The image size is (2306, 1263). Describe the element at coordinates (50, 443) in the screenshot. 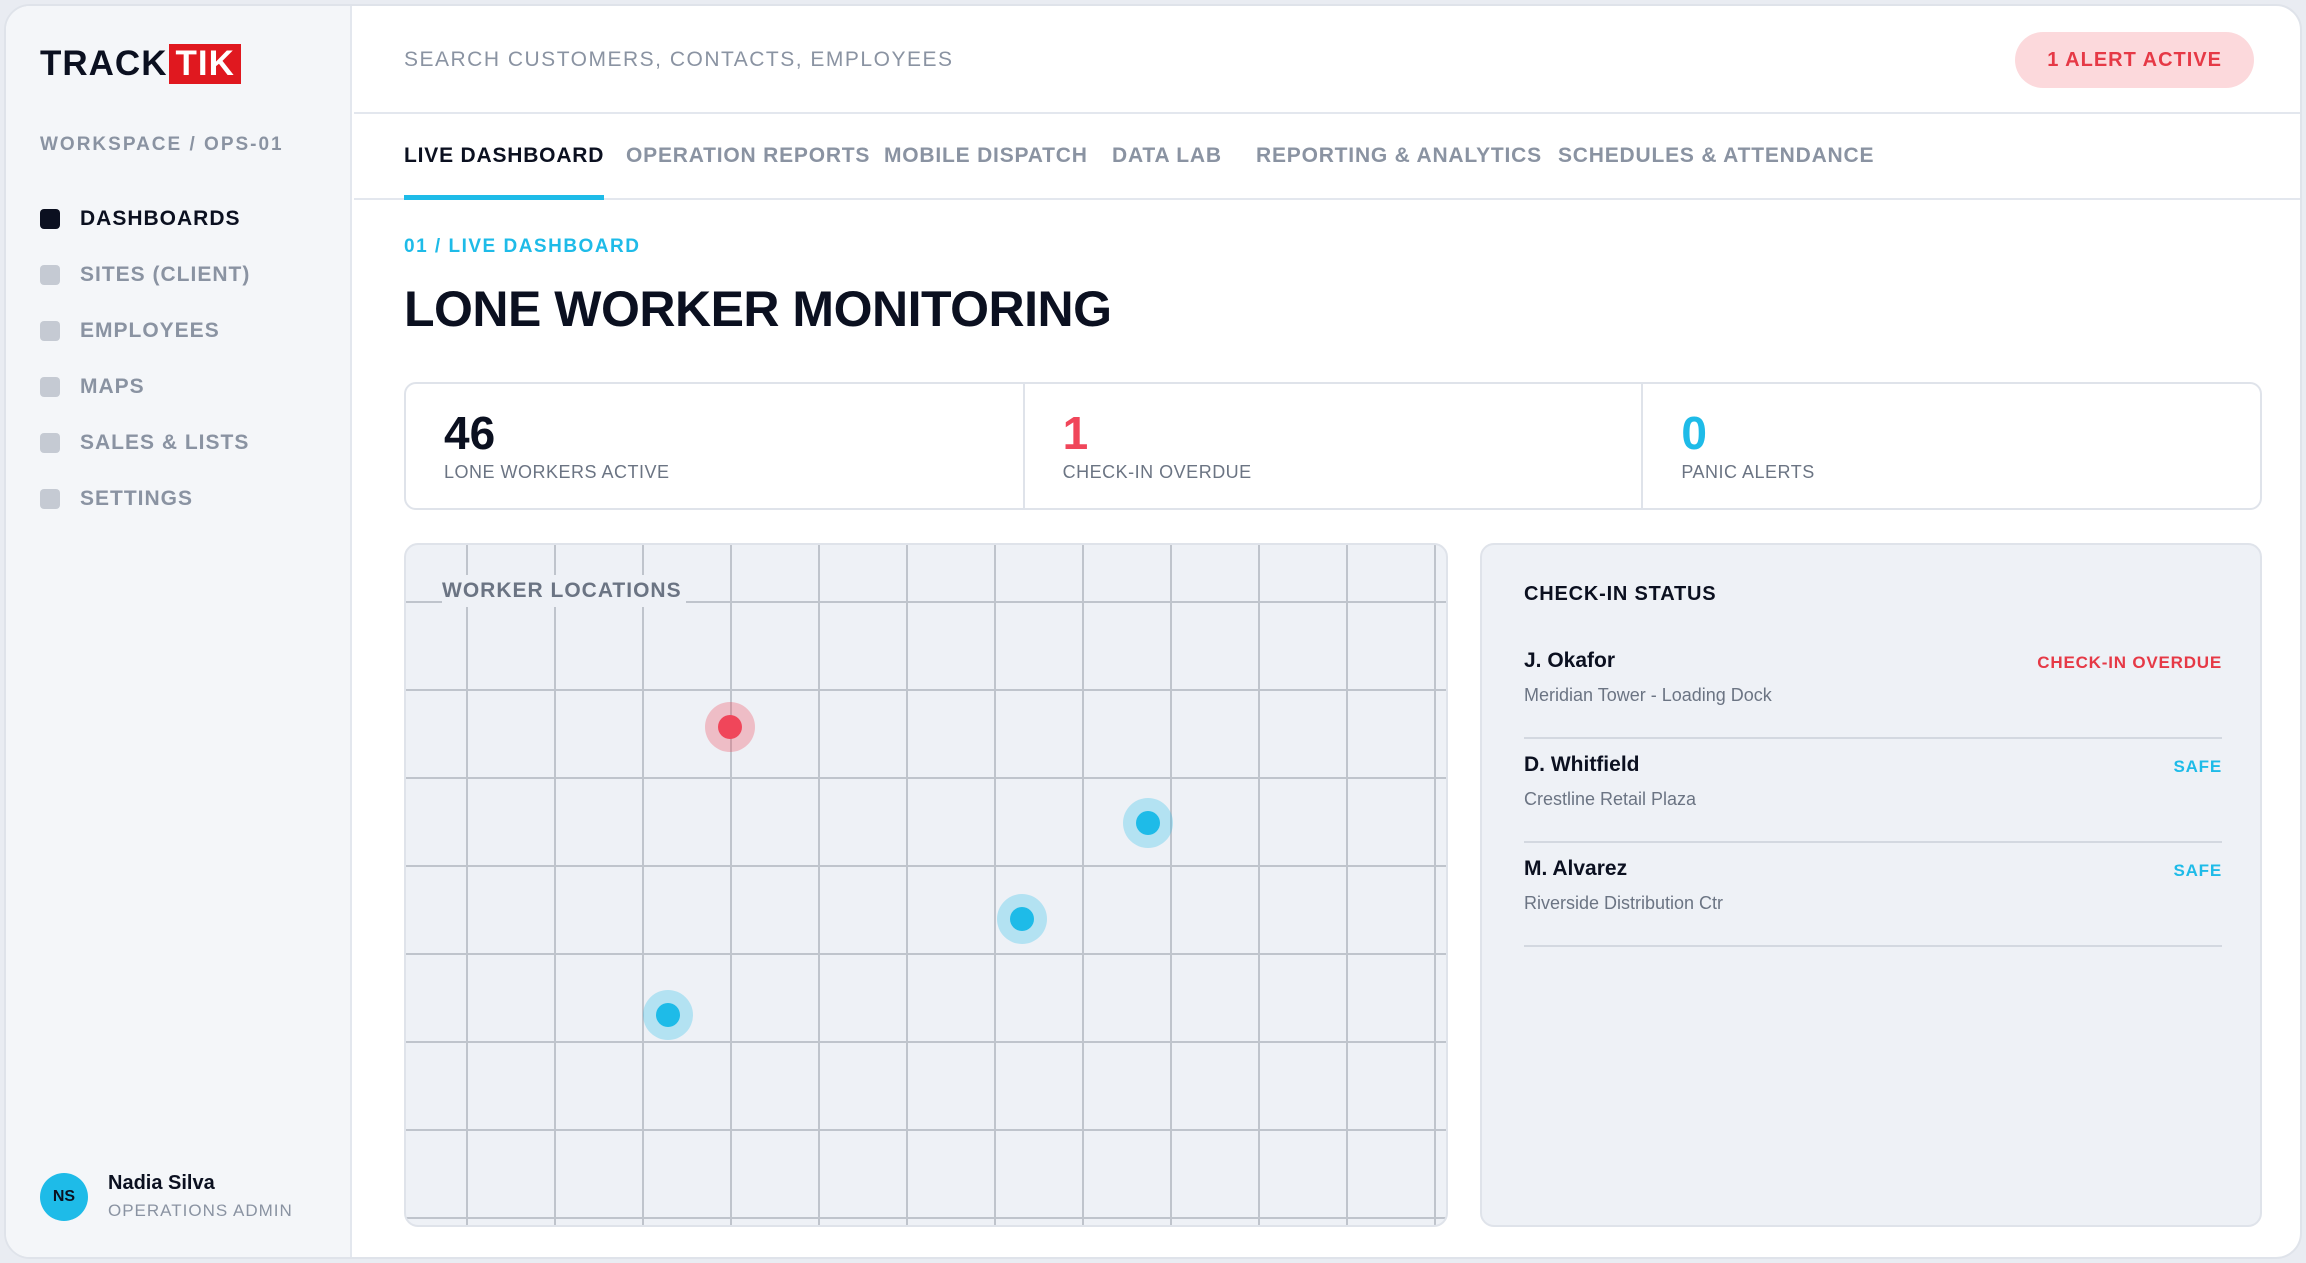

I see `sales-lists-icon` at that location.